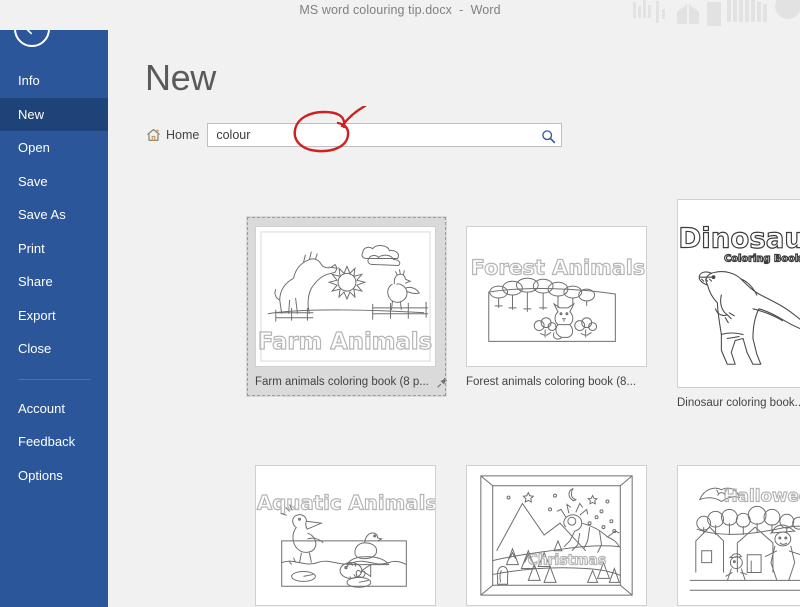 The image size is (800, 607). I want to click on sidebar-item-new: New, so click(54, 114).